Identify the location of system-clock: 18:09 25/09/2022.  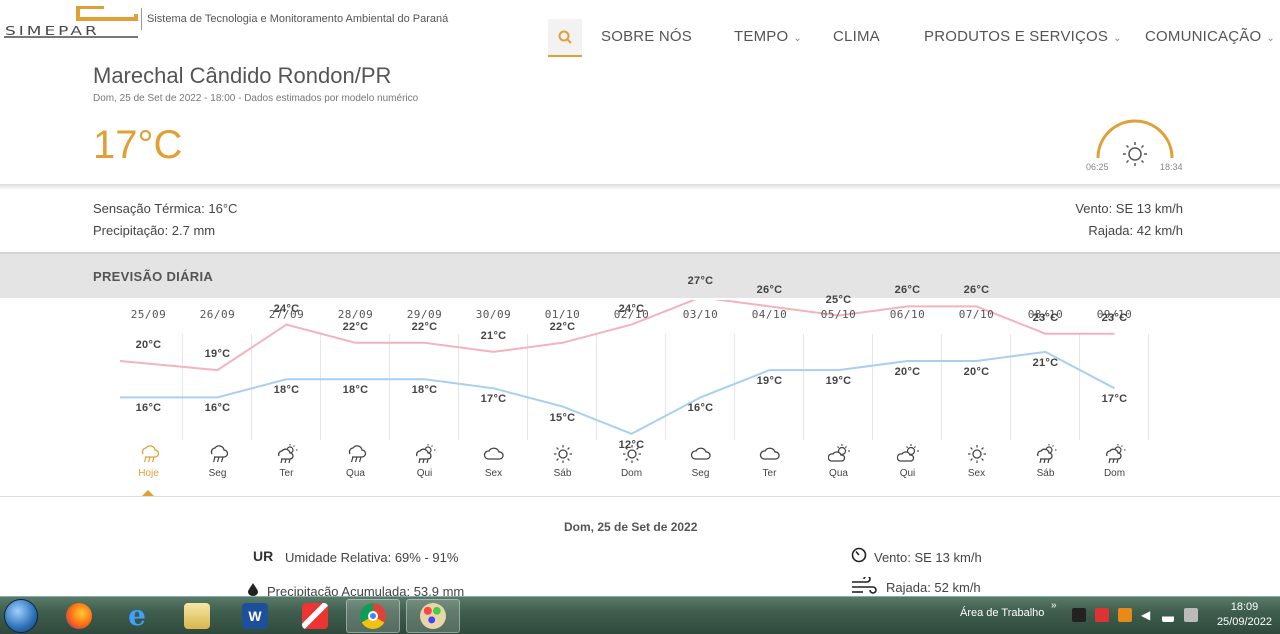
(1244, 615).